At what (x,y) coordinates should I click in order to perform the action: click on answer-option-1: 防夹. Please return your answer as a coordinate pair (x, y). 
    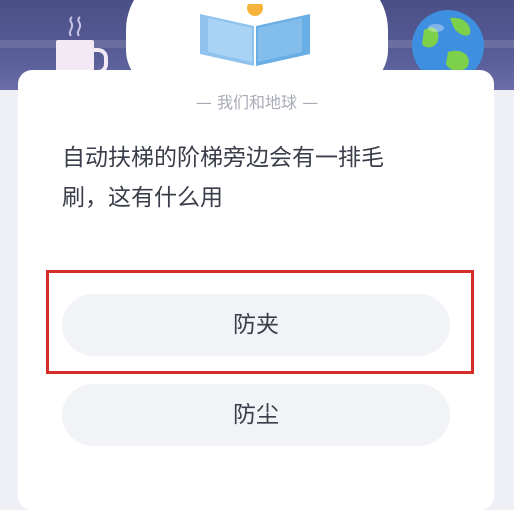
    Looking at the image, I should click on (256, 325).